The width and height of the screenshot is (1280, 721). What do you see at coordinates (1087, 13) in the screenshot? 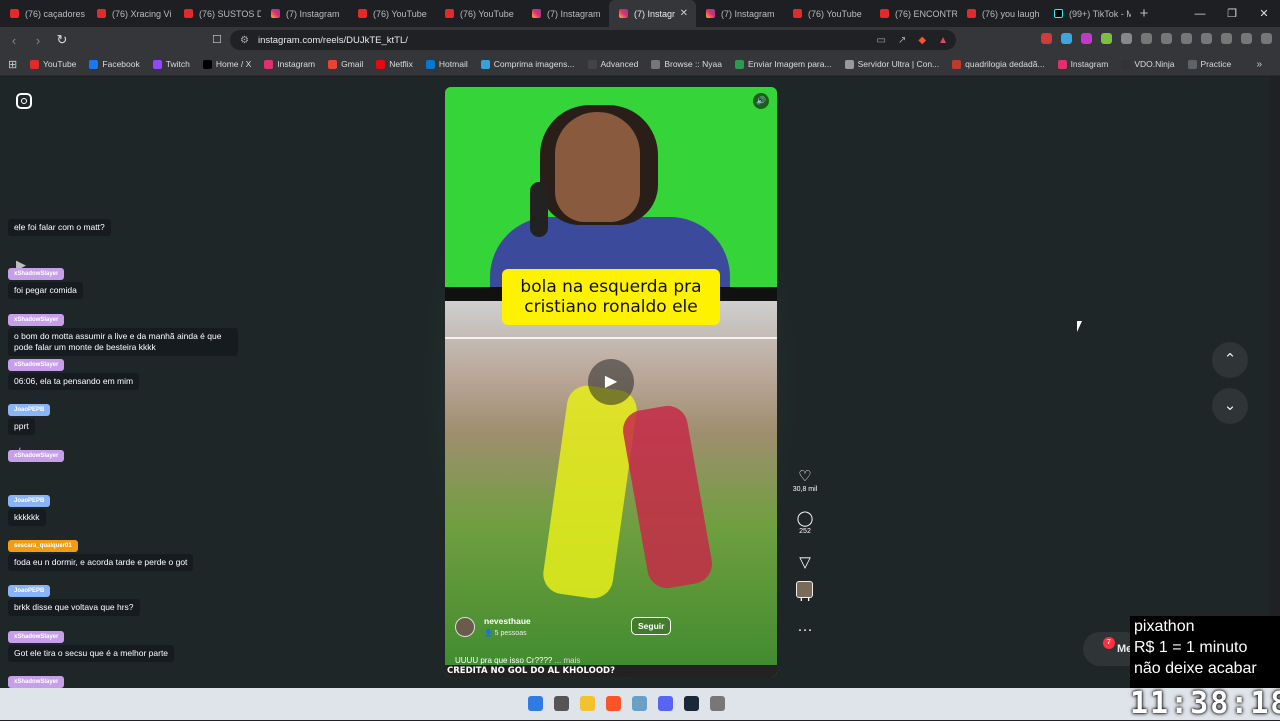
I see `browser-tab: (99+) TikTok - M` at bounding box center [1087, 13].